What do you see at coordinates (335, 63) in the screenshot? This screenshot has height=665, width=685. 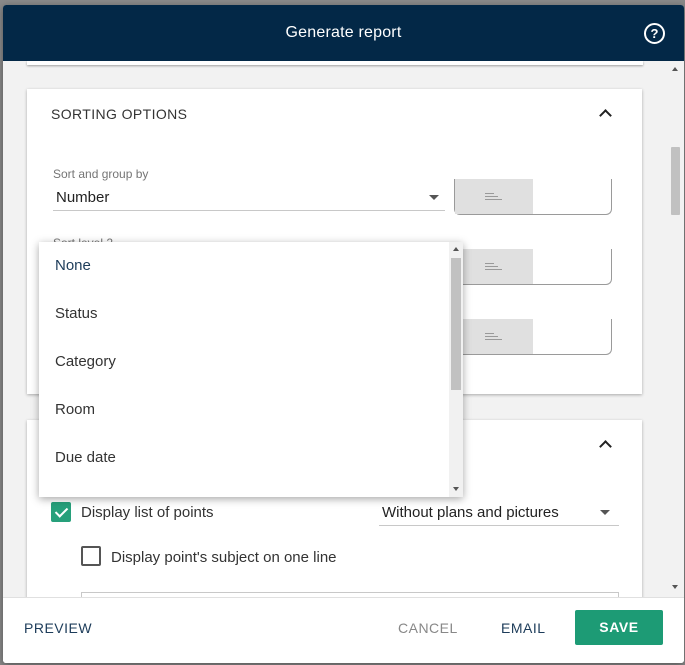 I see `previous-card-edge` at bounding box center [335, 63].